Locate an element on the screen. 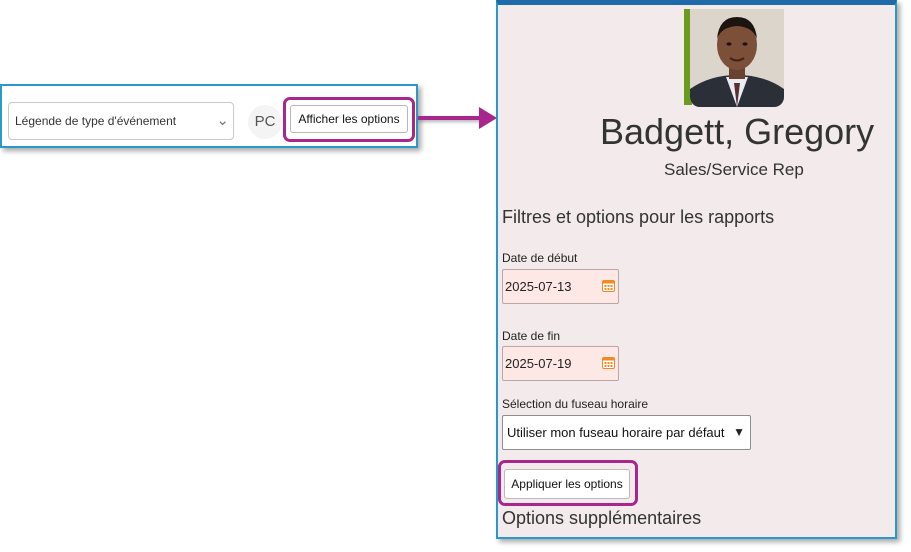  show-options-button: Afficher les options is located at coordinates (349, 119).